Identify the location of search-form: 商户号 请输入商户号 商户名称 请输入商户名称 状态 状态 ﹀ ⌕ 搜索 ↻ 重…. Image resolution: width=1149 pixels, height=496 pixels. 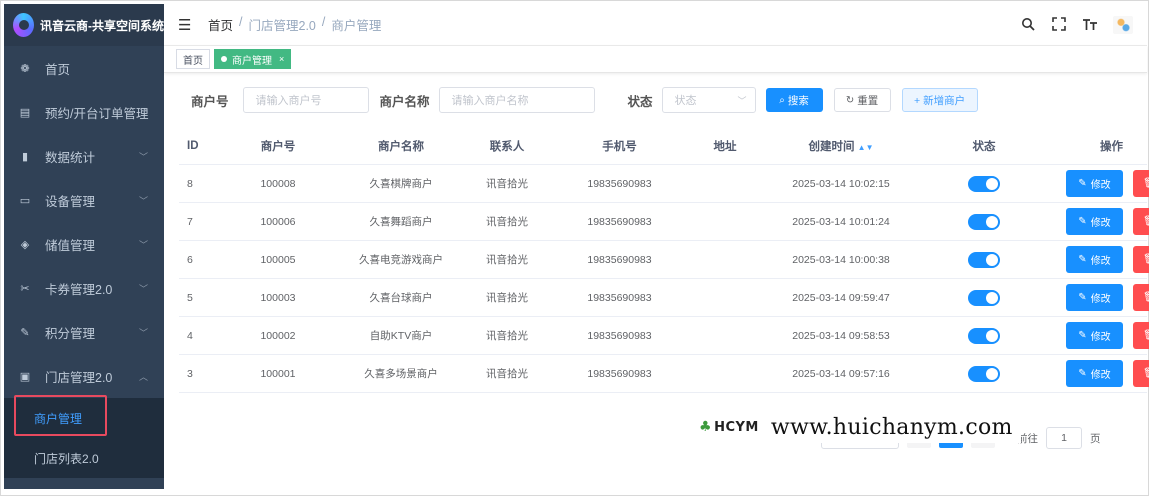
(584, 100).